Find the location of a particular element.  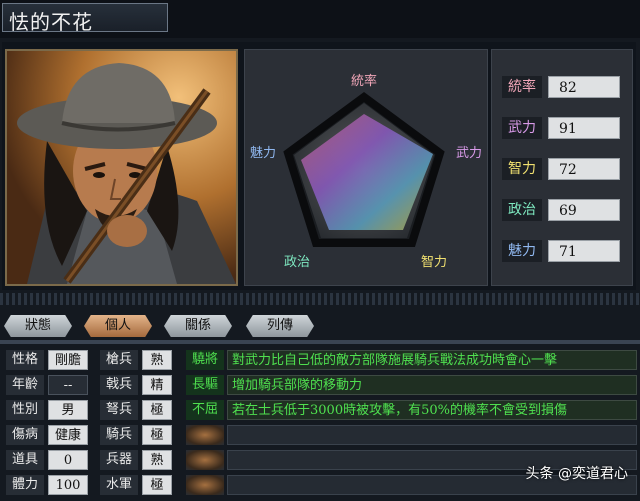

stat-value: 71 is located at coordinates (584, 251).